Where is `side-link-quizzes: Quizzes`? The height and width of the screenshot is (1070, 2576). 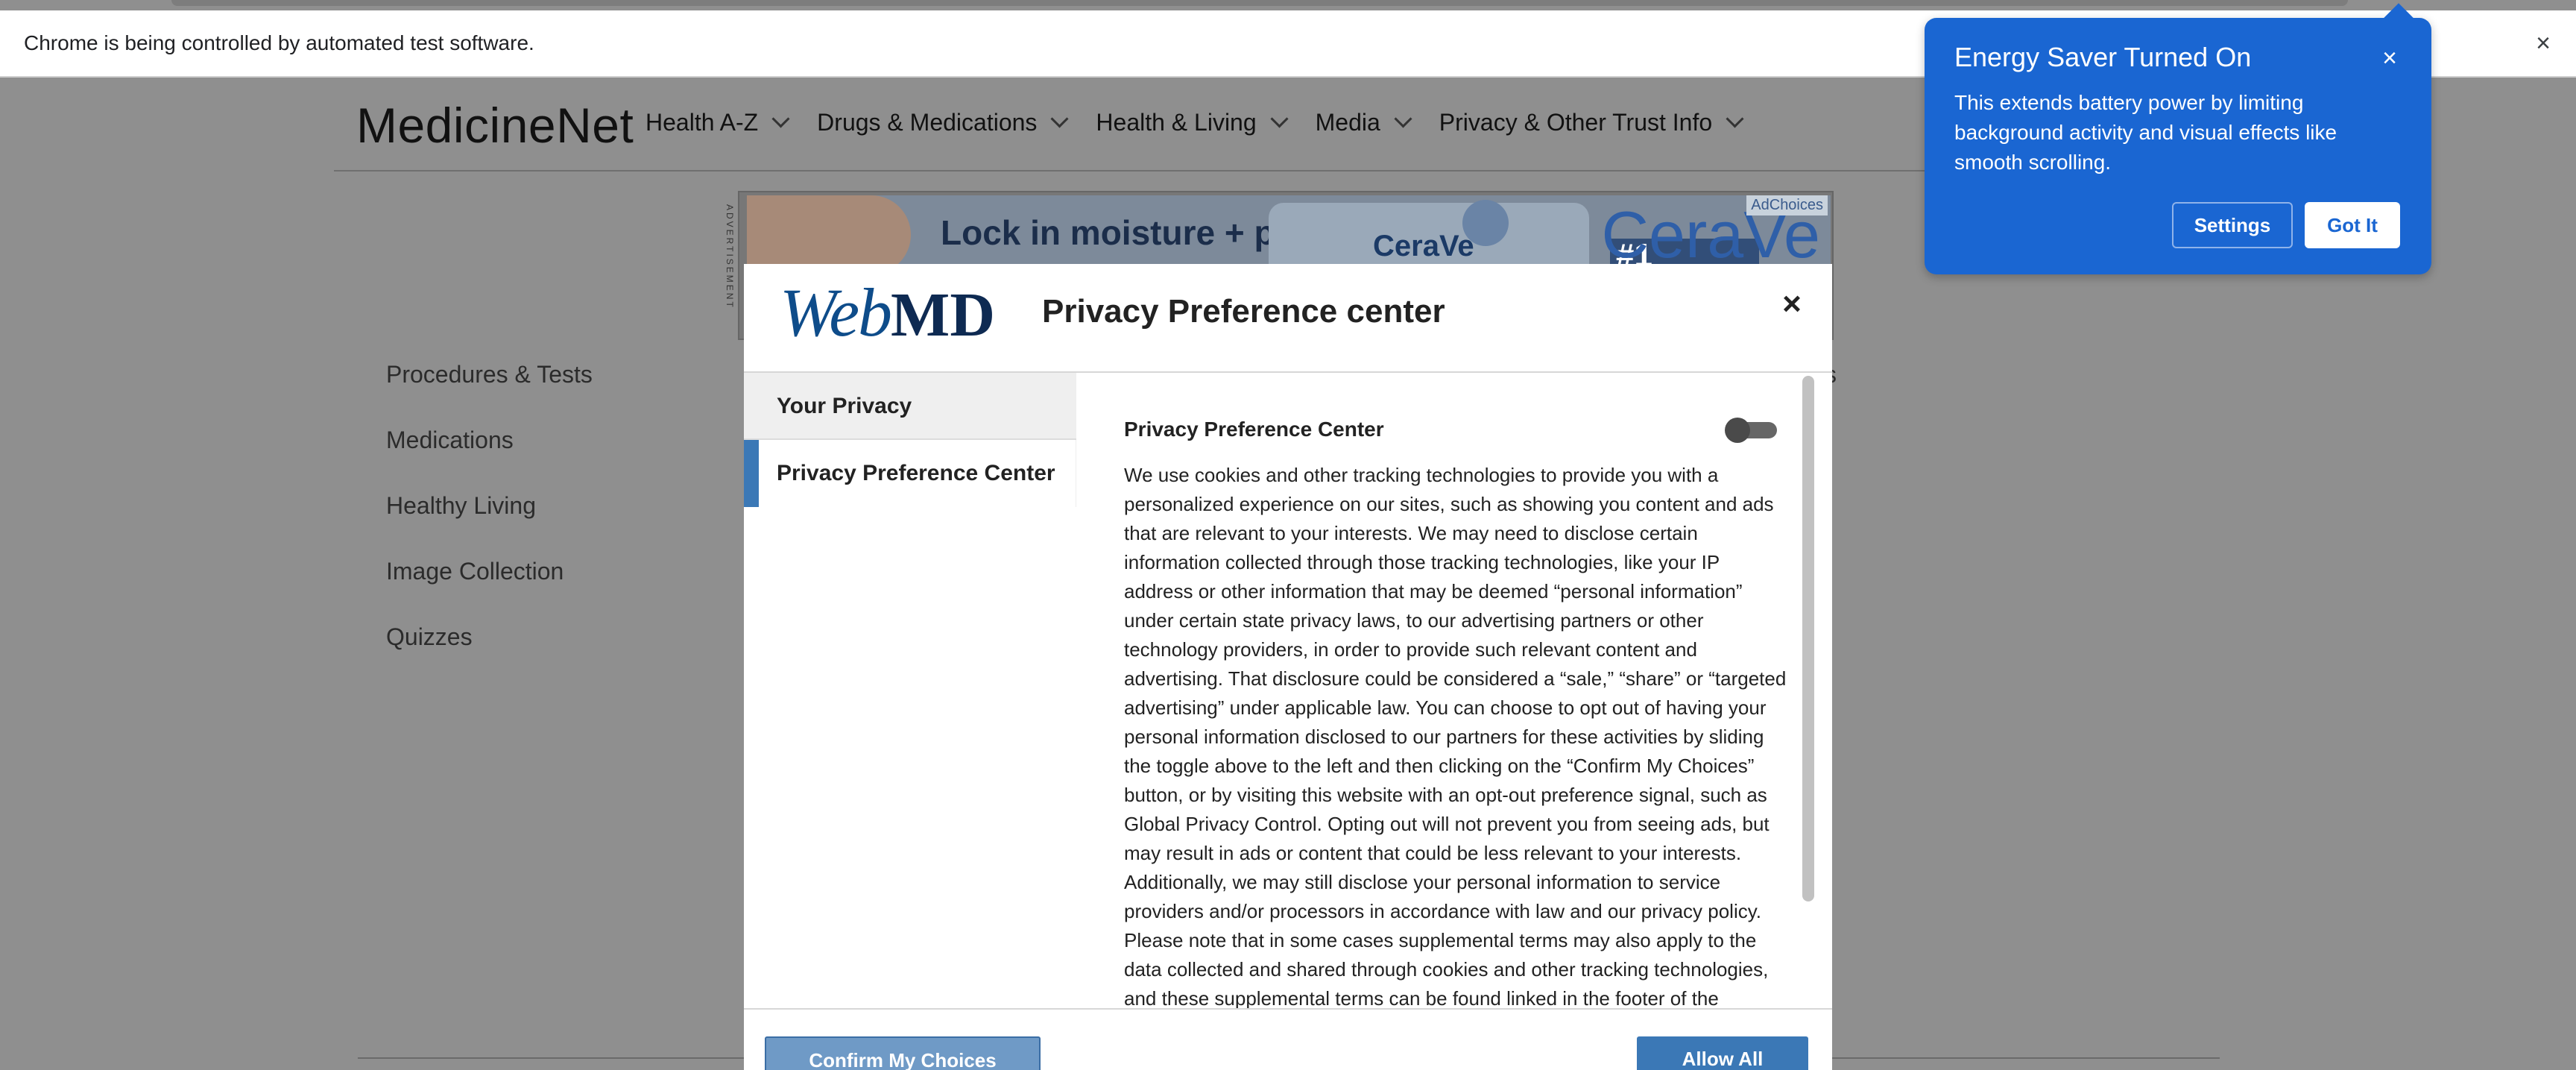
side-link-quizzes: Quizzes is located at coordinates (489, 652).